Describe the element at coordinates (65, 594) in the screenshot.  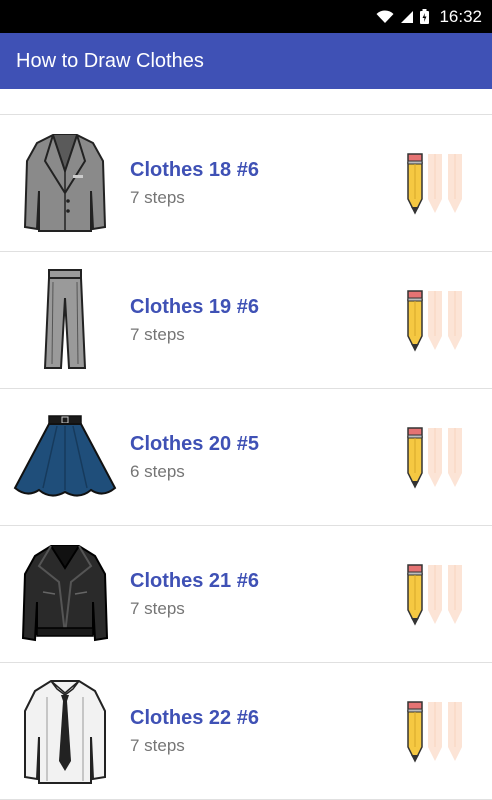
I see `leather-jacket-icon` at that location.